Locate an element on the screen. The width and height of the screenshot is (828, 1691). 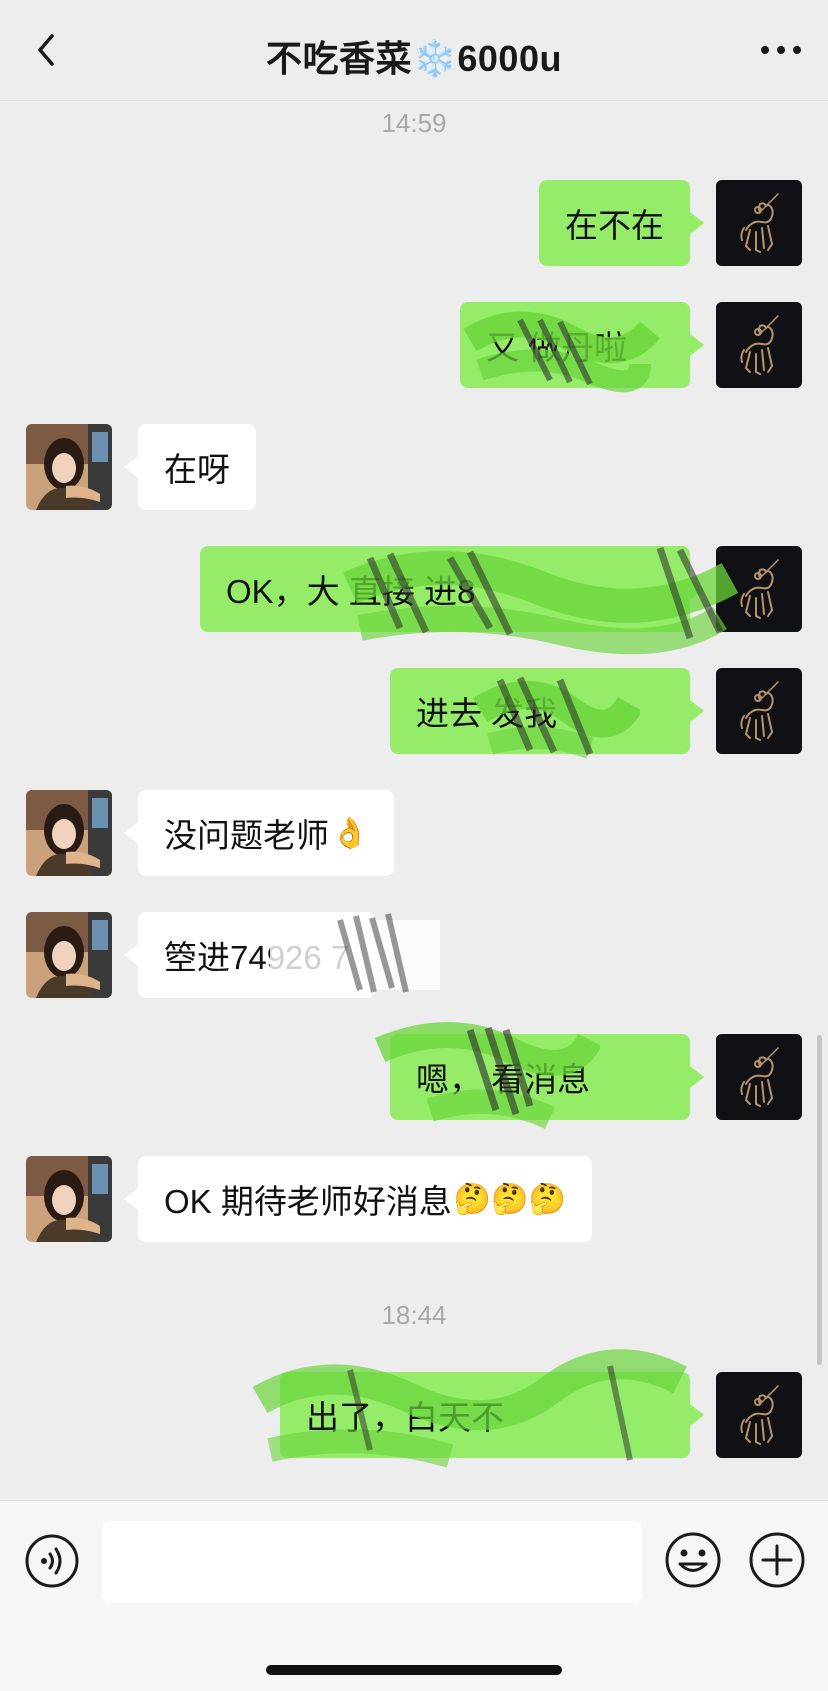
ellipsis-icon is located at coordinates (781, 50).